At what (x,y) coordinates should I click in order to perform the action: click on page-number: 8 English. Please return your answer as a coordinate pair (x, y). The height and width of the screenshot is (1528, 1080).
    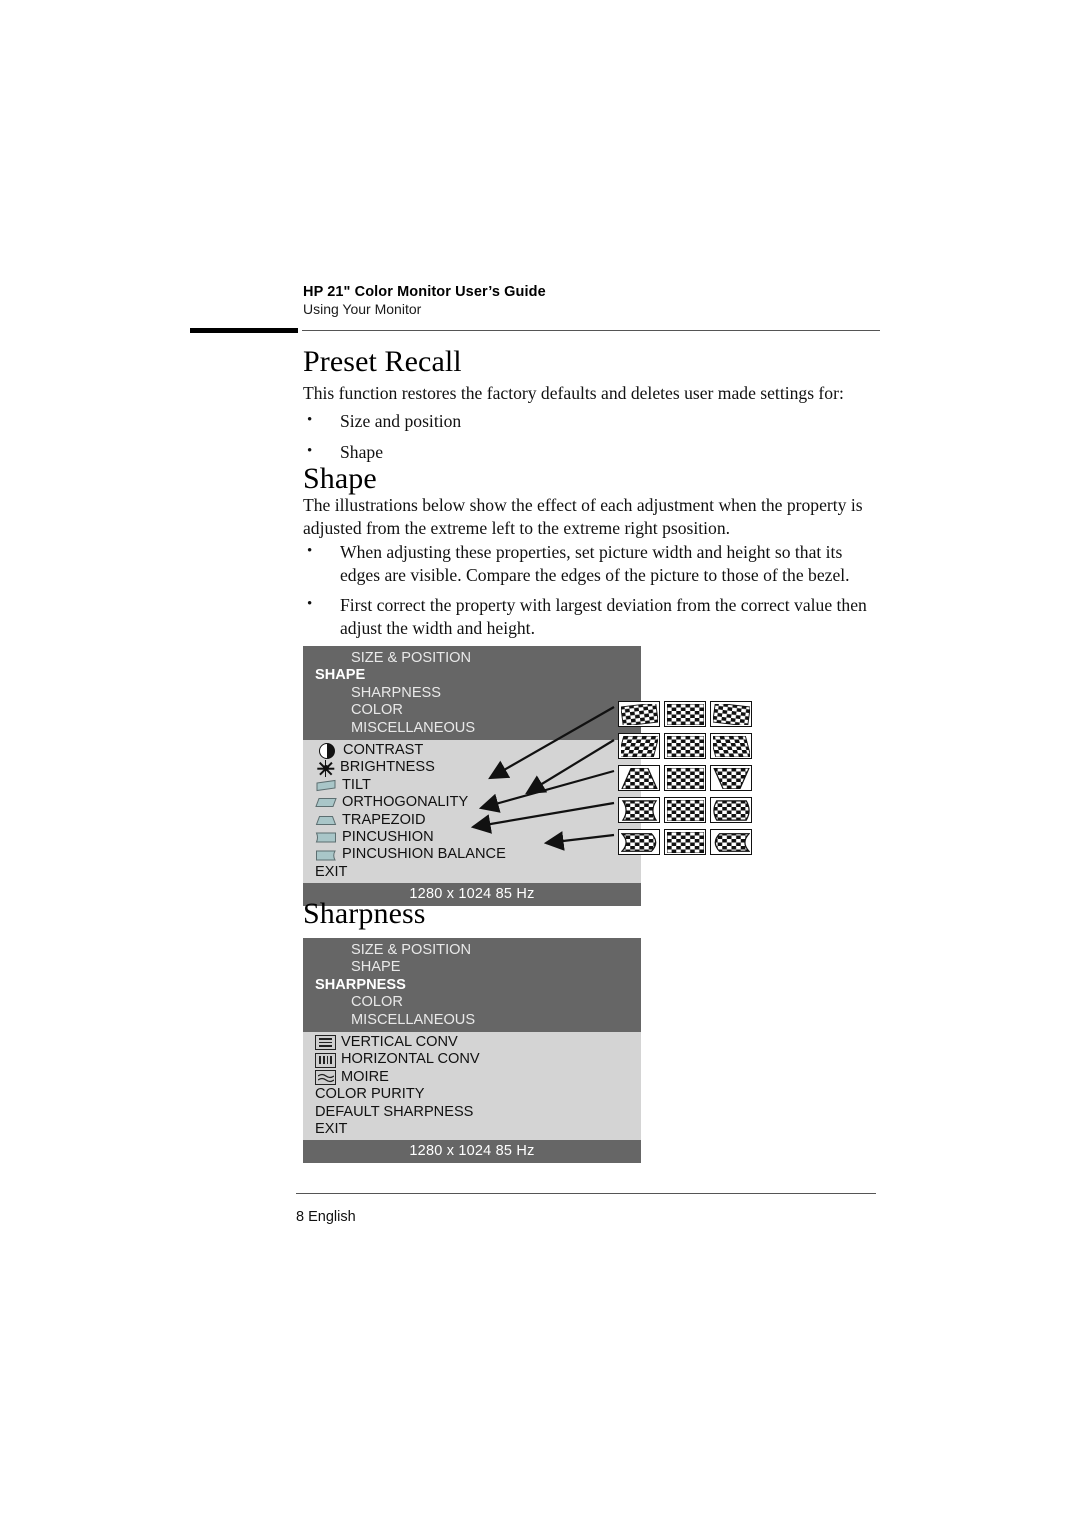
    Looking at the image, I should click on (326, 1217).